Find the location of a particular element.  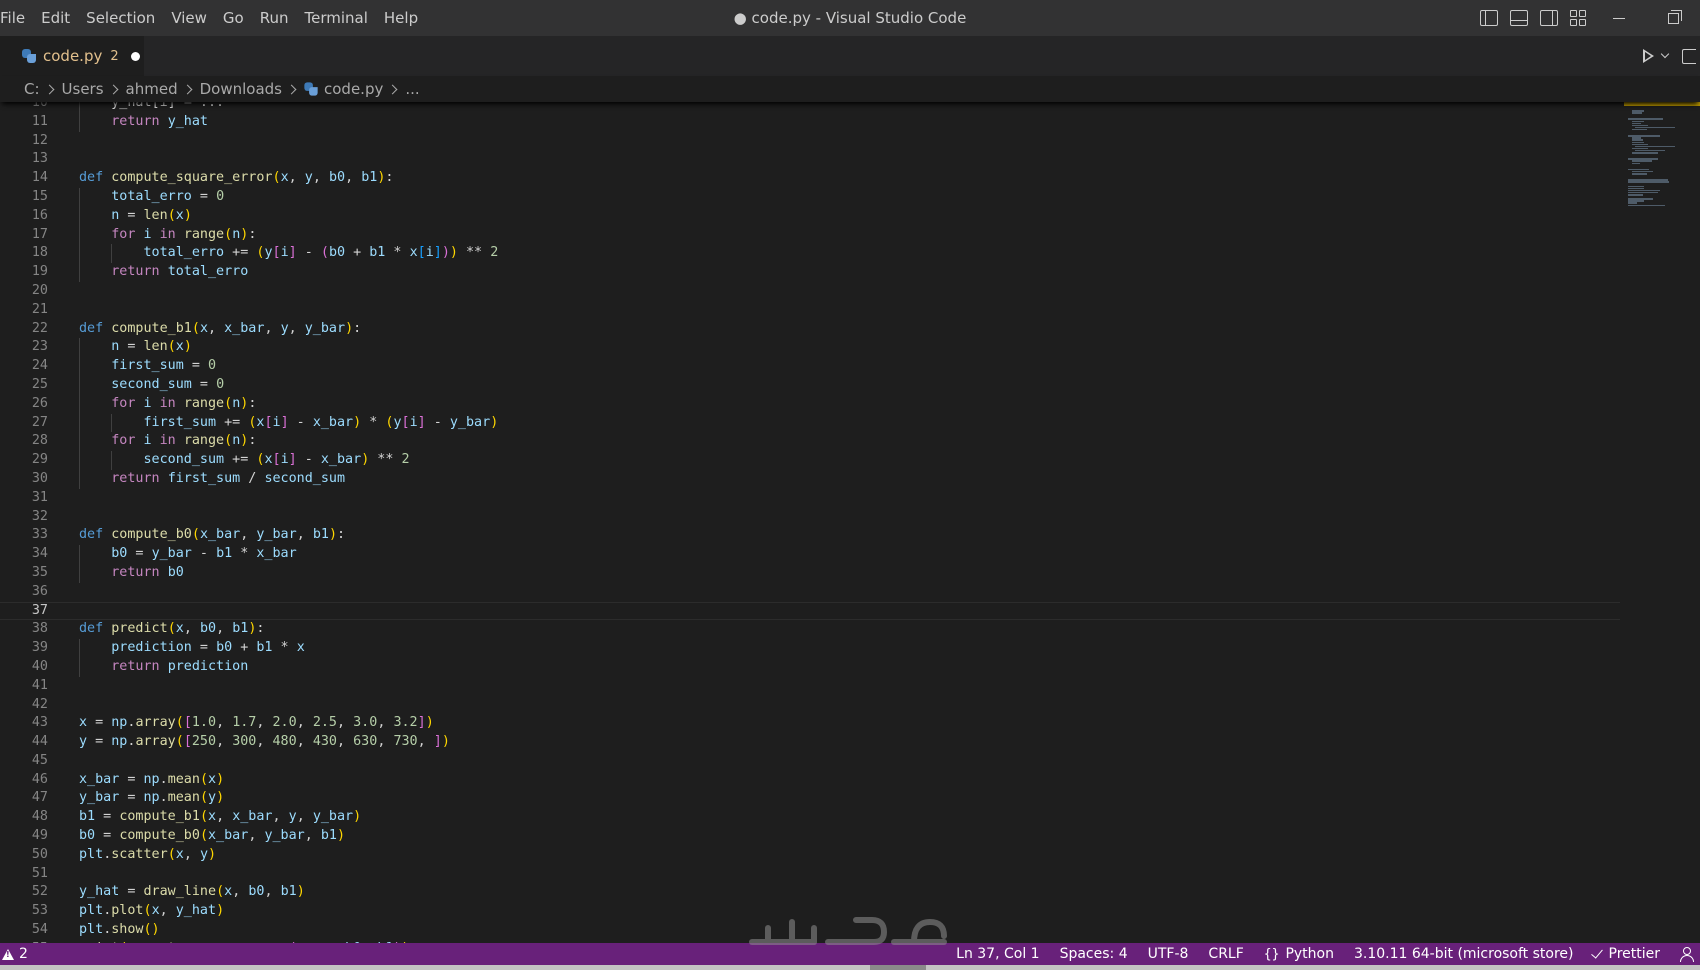

code-text: def predict(x, b0, b1): is located at coordinates (171, 629).